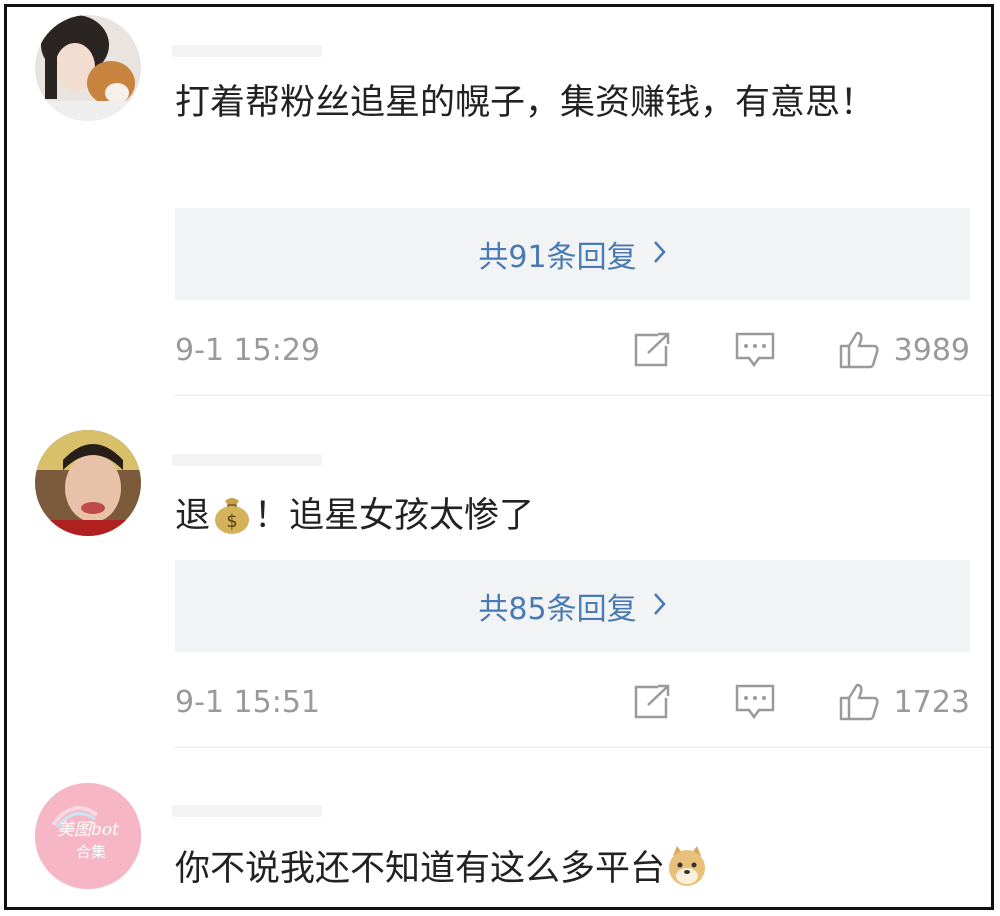 This screenshot has height=916, width=1000. What do you see at coordinates (687, 875) in the screenshot?
I see `doge-emoji` at bounding box center [687, 875].